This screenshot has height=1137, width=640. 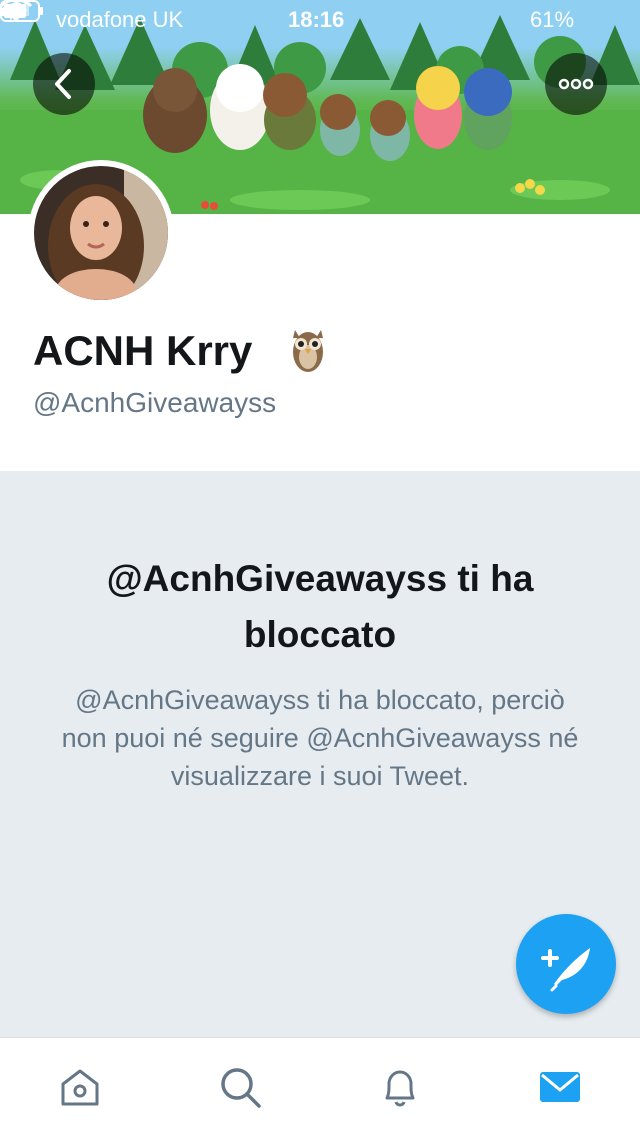 I want to click on compose-tweet-button, so click(x=566, y=964).